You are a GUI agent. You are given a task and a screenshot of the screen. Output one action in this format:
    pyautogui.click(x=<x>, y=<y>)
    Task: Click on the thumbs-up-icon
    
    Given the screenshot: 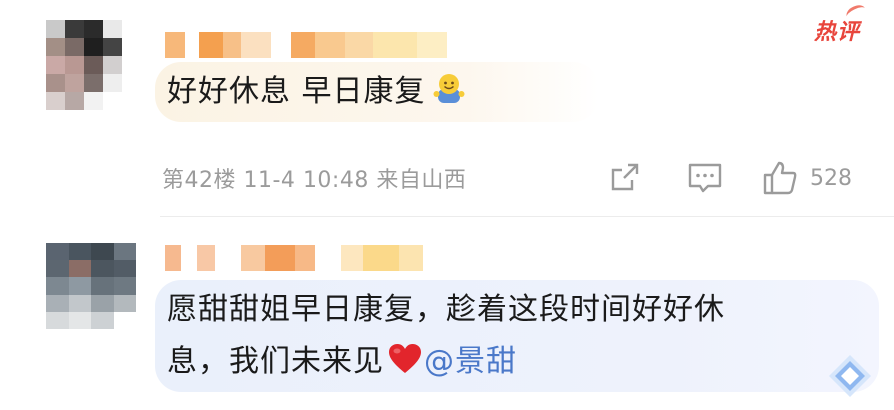 What is the action you would take?
    pyautogui.click(x=780, y=178)
    